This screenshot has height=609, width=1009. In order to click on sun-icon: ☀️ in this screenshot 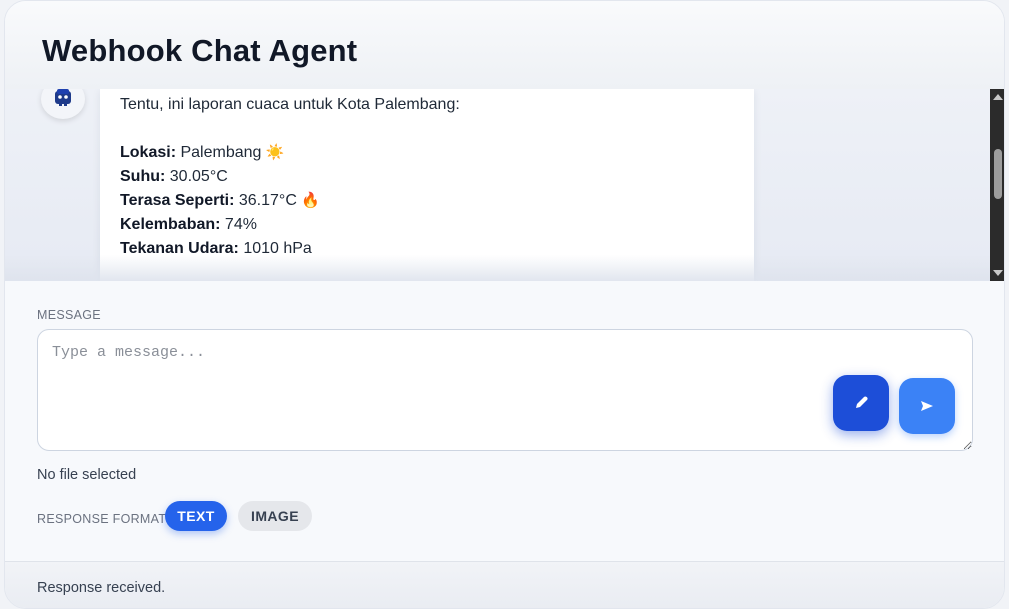, I will do `click(275, 152)`.